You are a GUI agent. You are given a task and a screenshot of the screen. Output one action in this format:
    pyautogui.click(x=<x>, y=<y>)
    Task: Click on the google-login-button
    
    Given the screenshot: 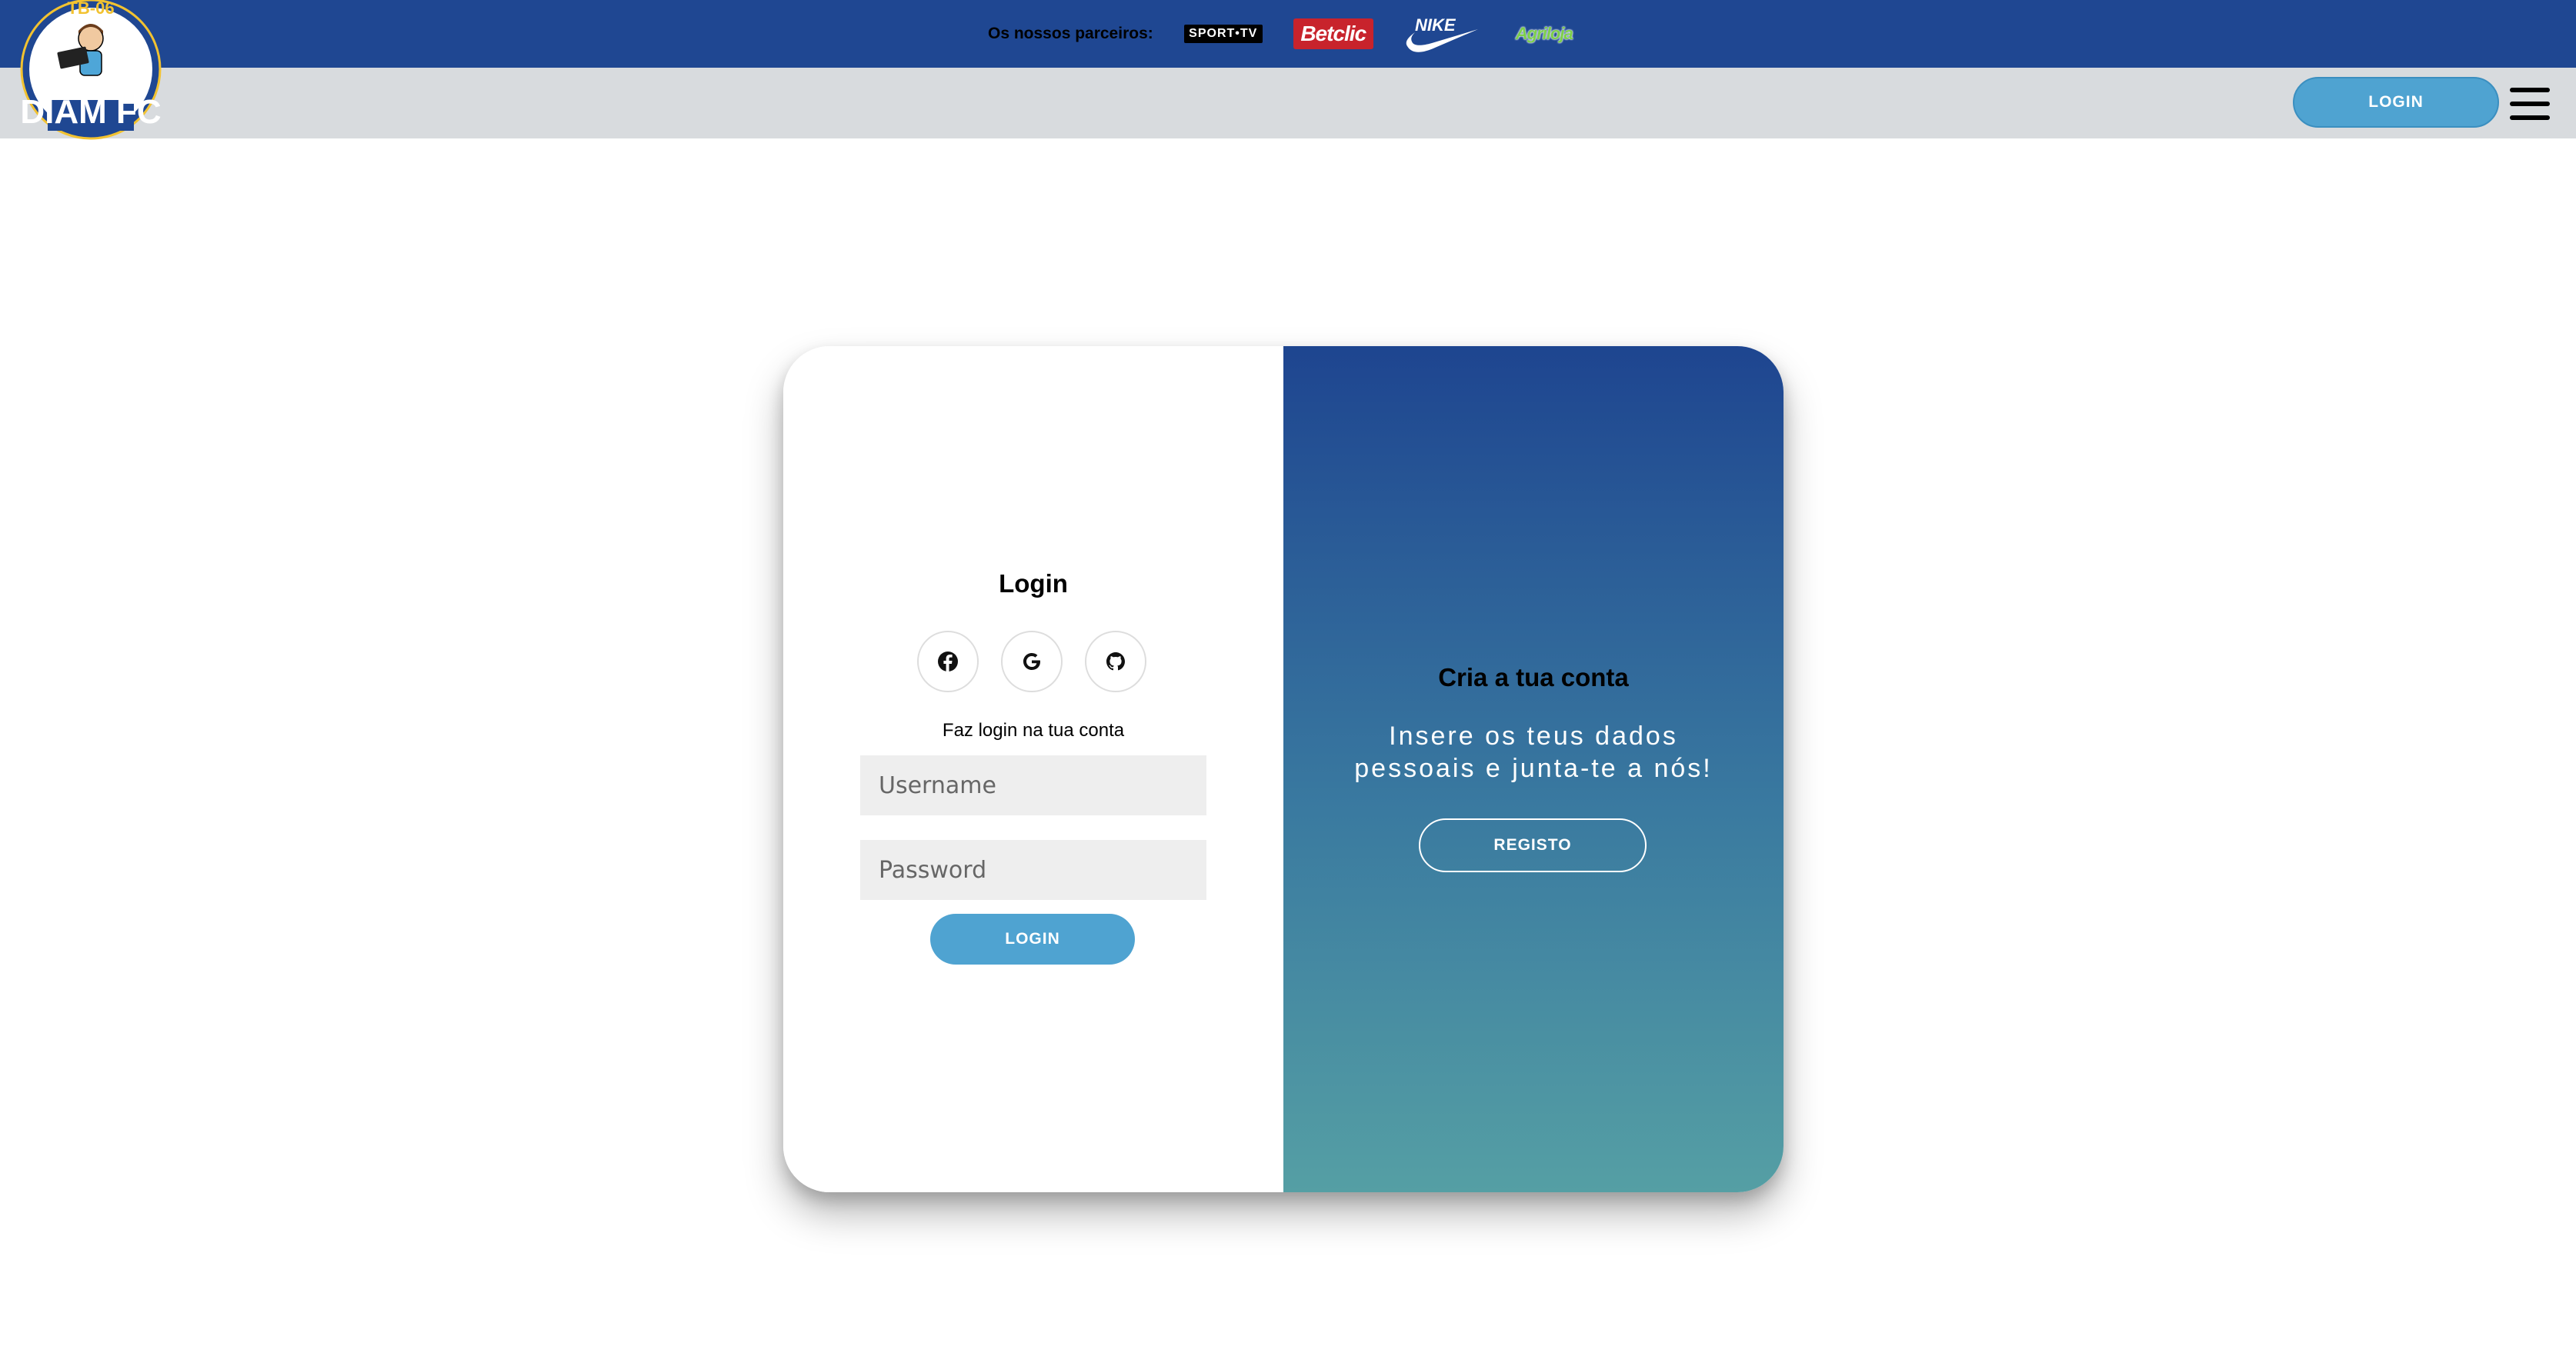 What is the action you would take?
    pyautogui.click(x=1032, y=662)
    